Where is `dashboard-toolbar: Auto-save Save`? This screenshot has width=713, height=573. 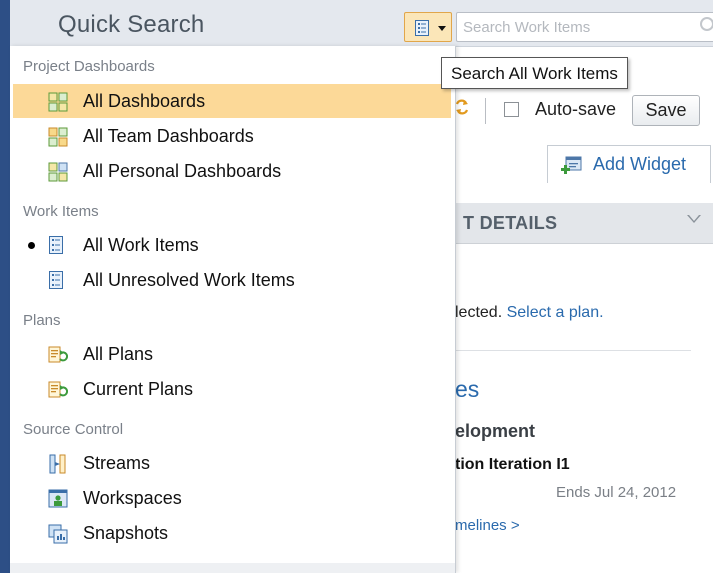
dashboard-toolbar: Auto-save Save is located at coordinates (584, 110).